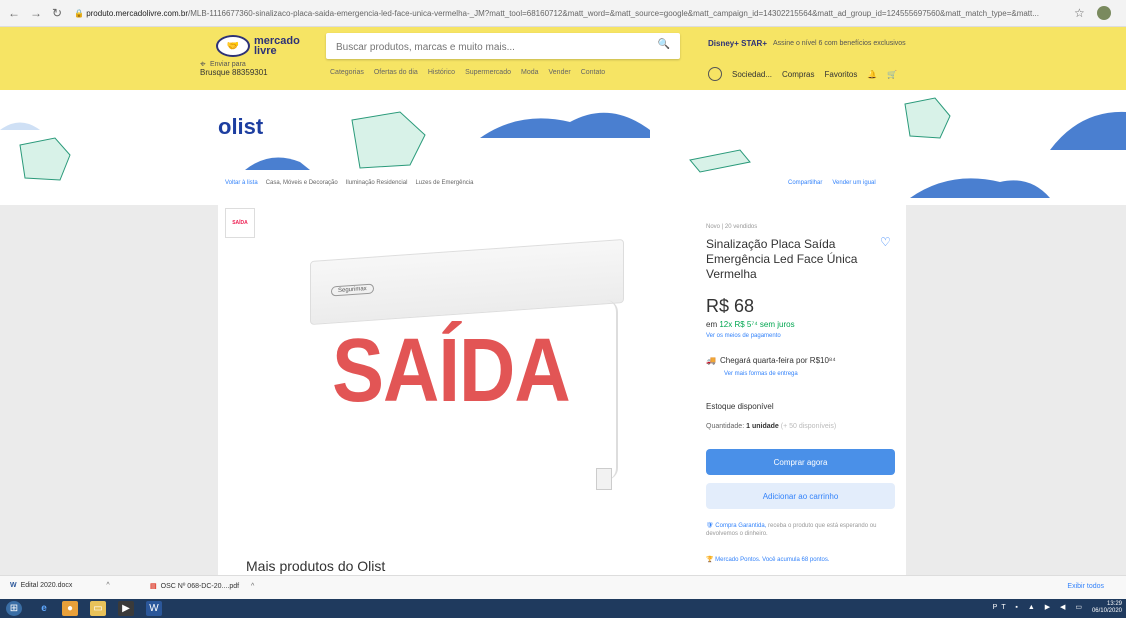  Describe the element at coordinates (740, 406) in the screenshot. I see `stock-status: Estoque disponível` at that location.